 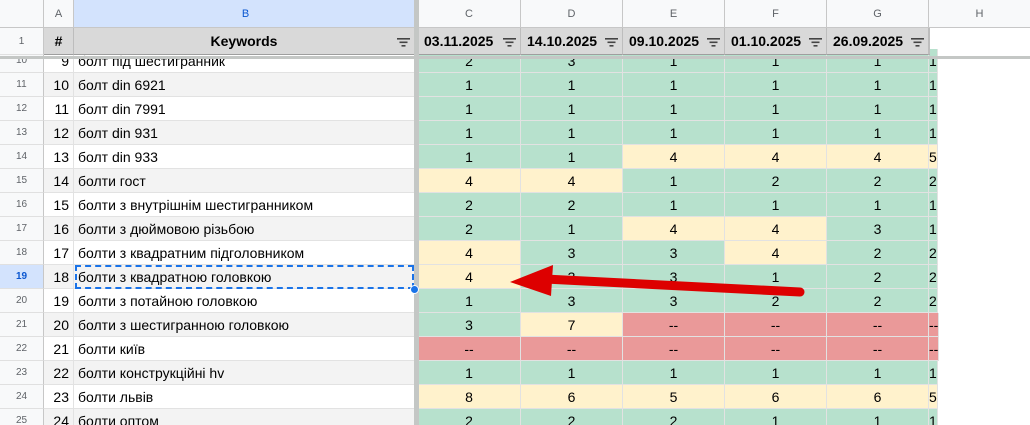 I want to click on row-number: 17, so click(x=22, y=229).